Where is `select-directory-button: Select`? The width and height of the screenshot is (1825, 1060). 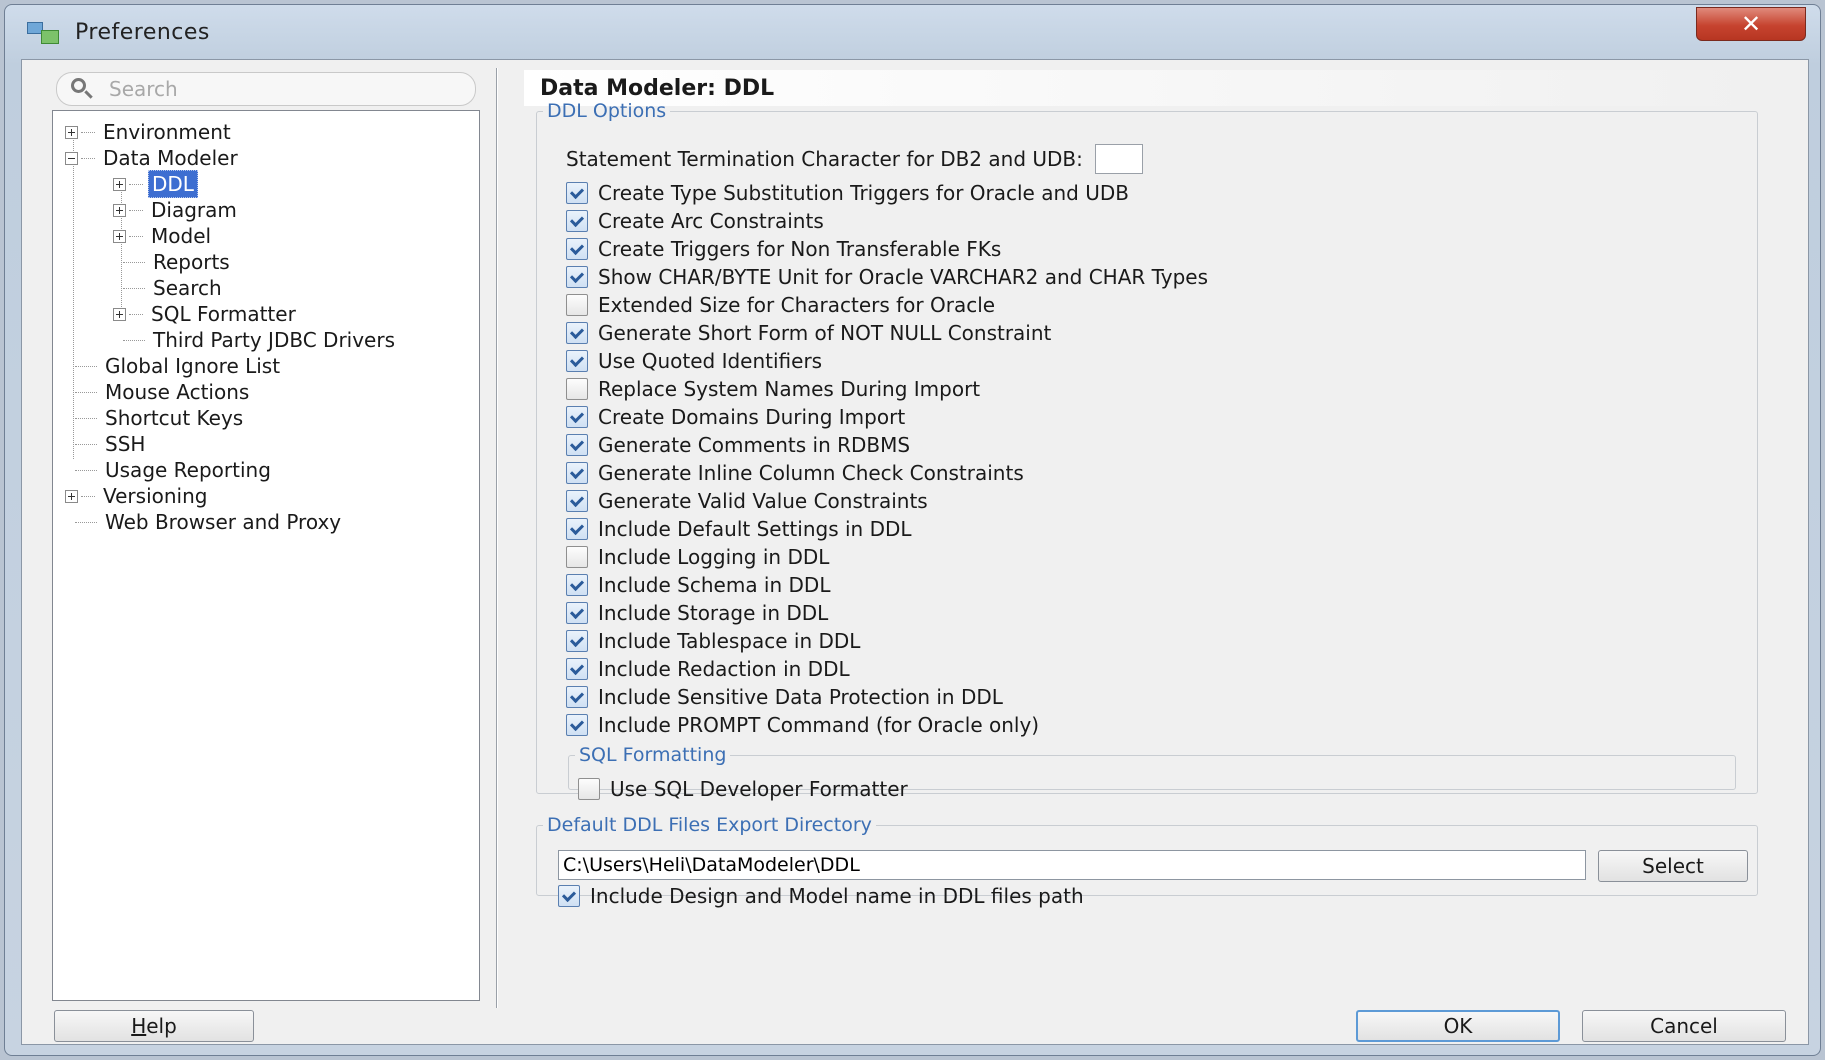
select-directory-button: Select is located at coordinates (1673, 866).